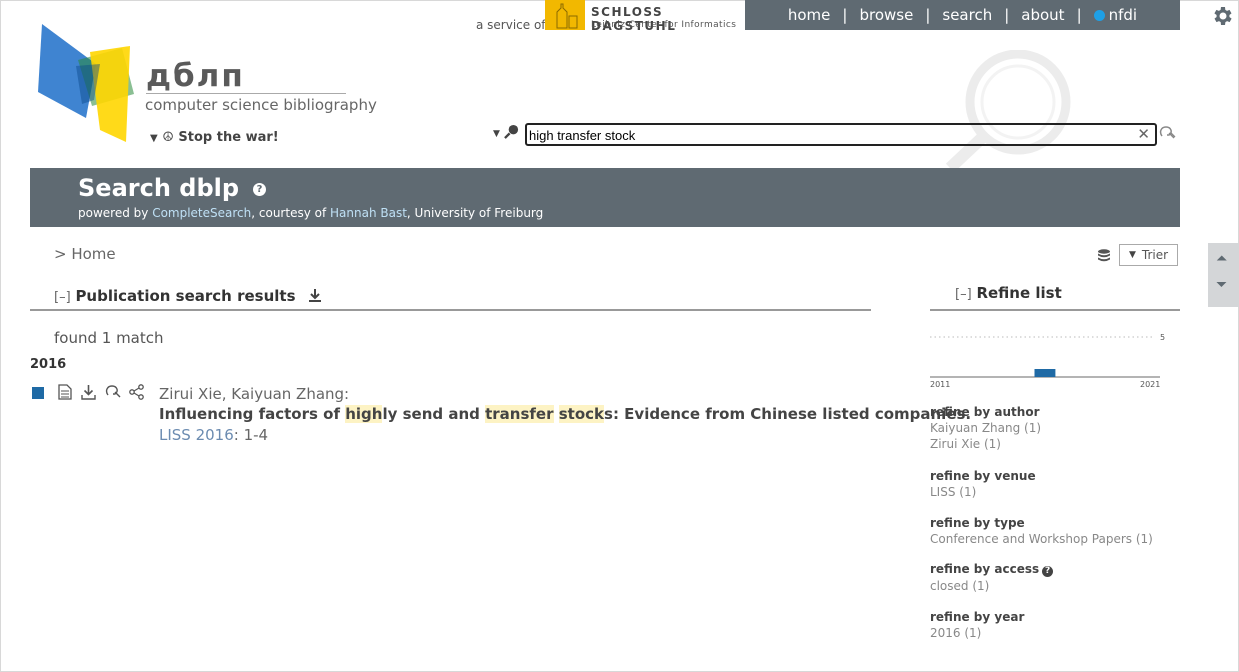  I want to click on share-icon, so click(136, 392).